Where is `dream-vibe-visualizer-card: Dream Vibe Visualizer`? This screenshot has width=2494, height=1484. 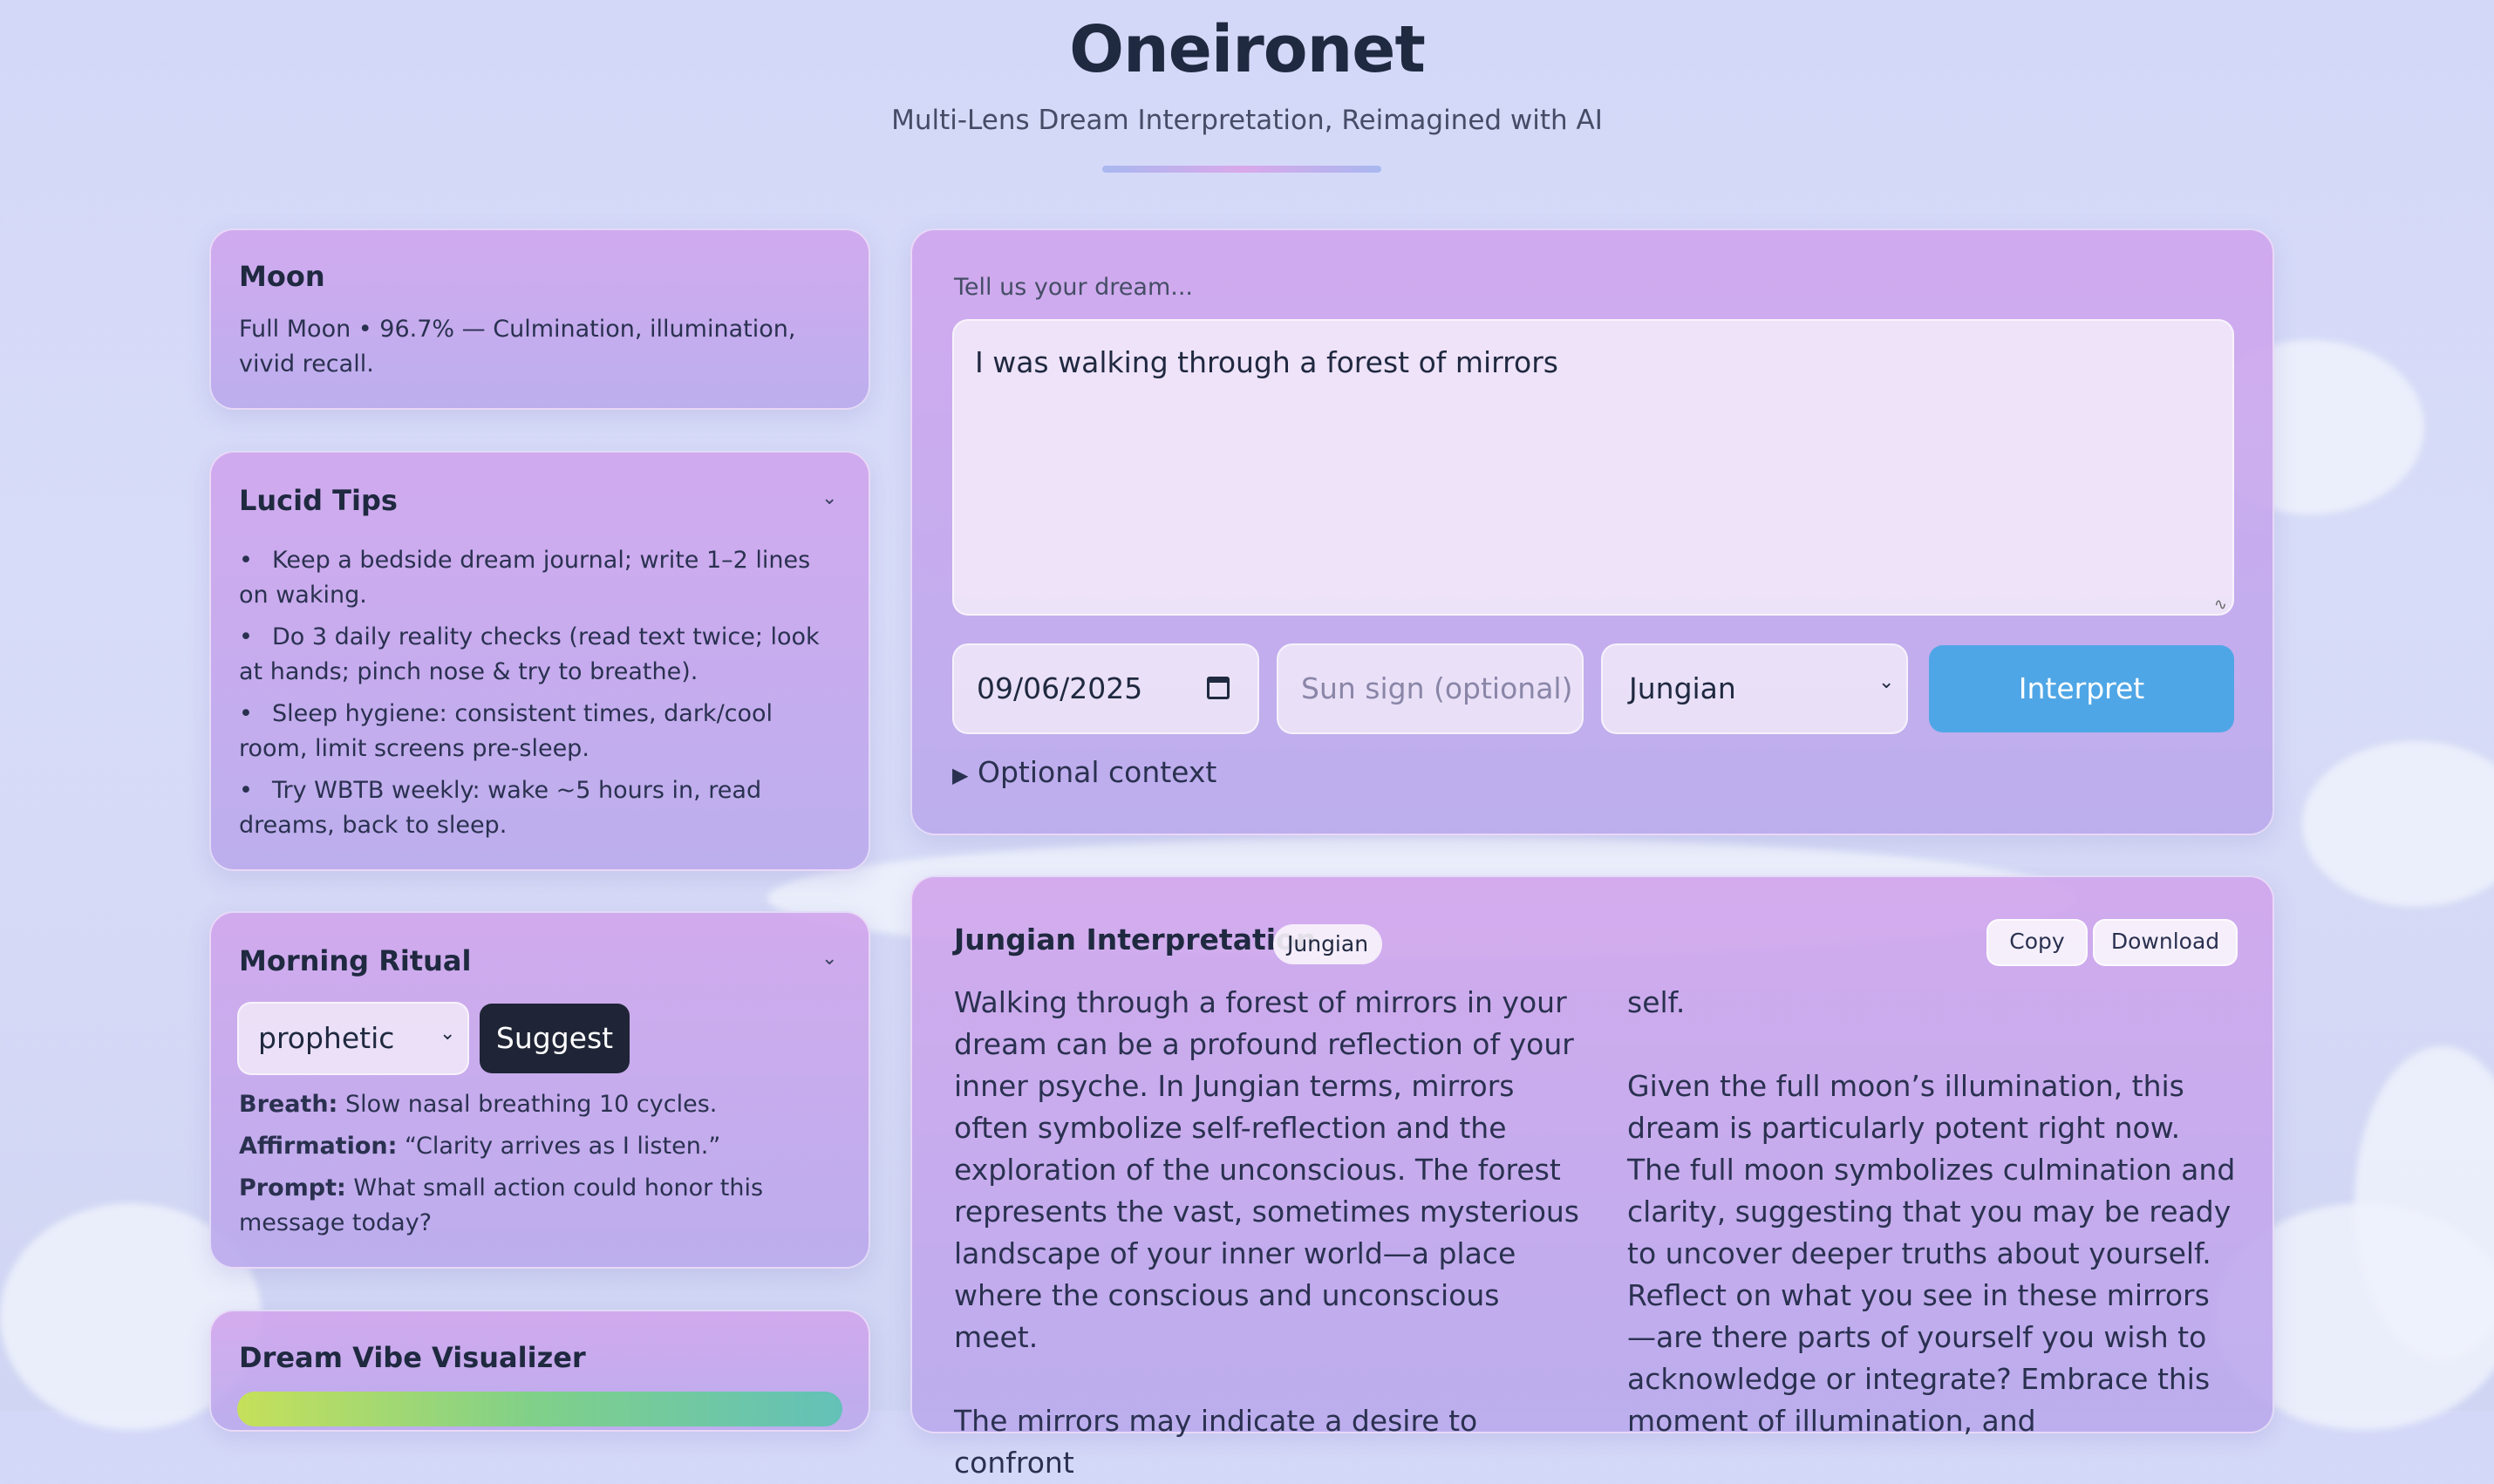
dream-vibe-visualizer-card: Dream Vibe Visualizer is located at coordinates (539, 1371).